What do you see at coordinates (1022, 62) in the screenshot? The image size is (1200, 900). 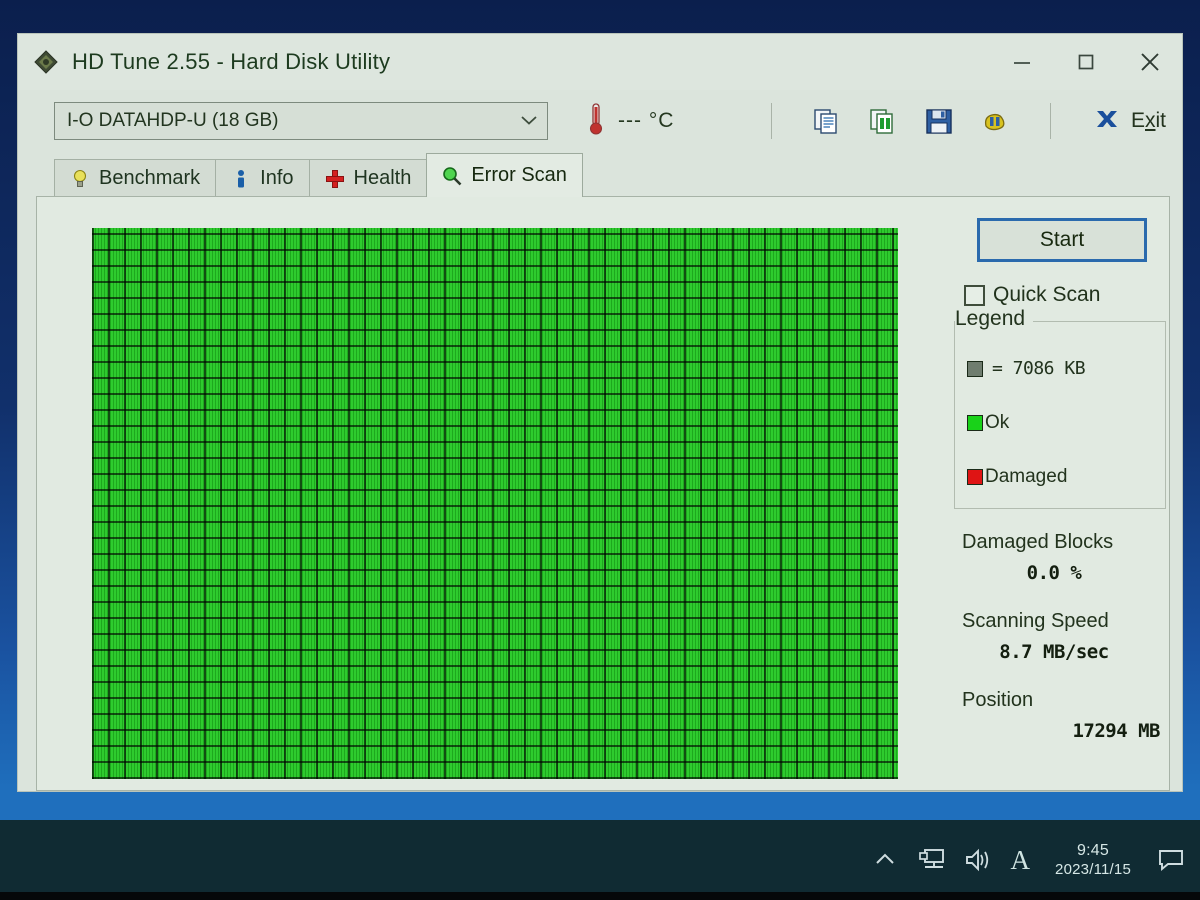 I see `minimize-button` at bounding box center [1022, 62].